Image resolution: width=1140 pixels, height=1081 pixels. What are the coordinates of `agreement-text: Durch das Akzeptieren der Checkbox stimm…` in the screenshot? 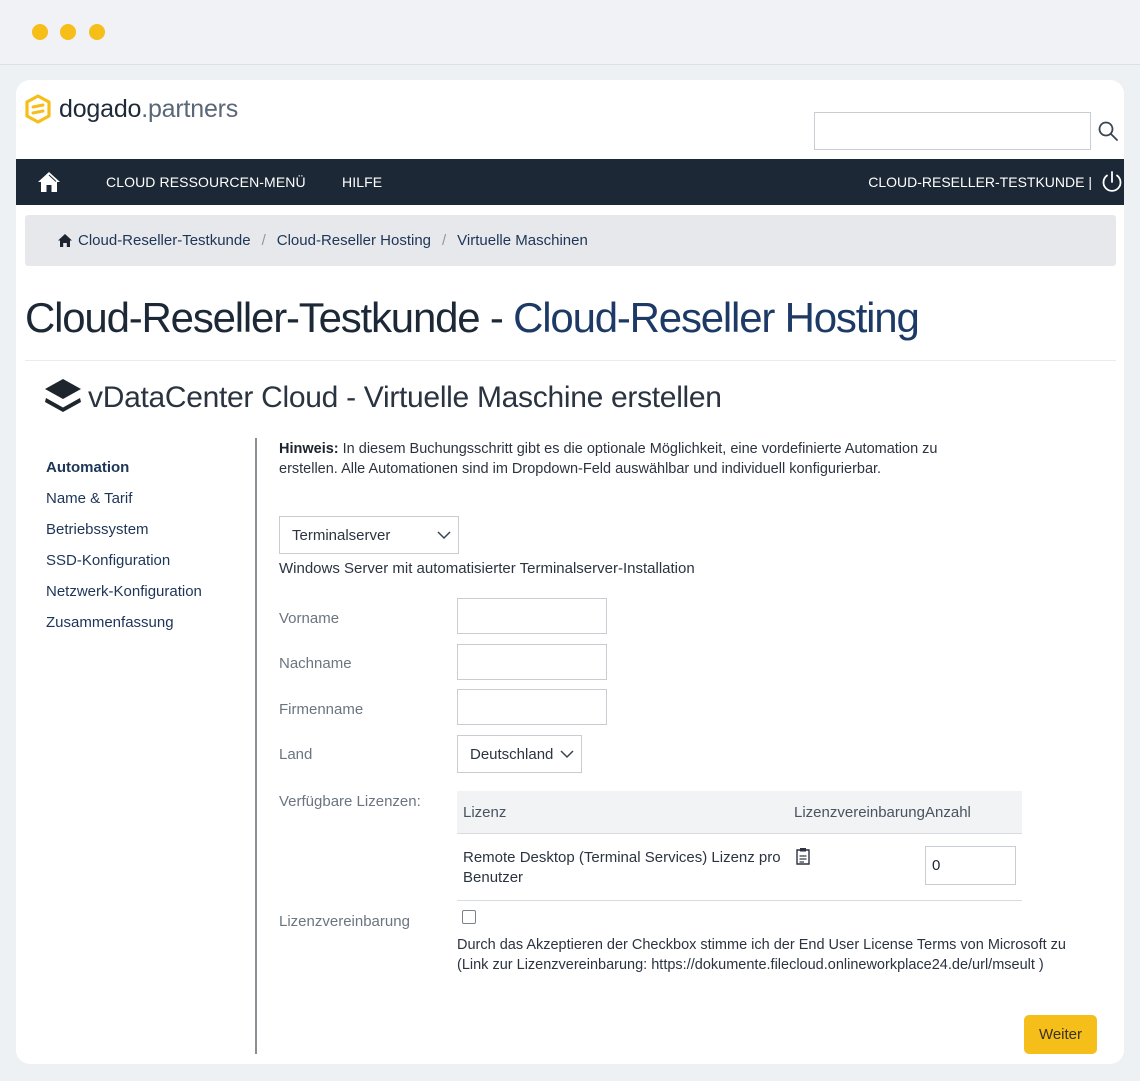 It's located at (761, 955).